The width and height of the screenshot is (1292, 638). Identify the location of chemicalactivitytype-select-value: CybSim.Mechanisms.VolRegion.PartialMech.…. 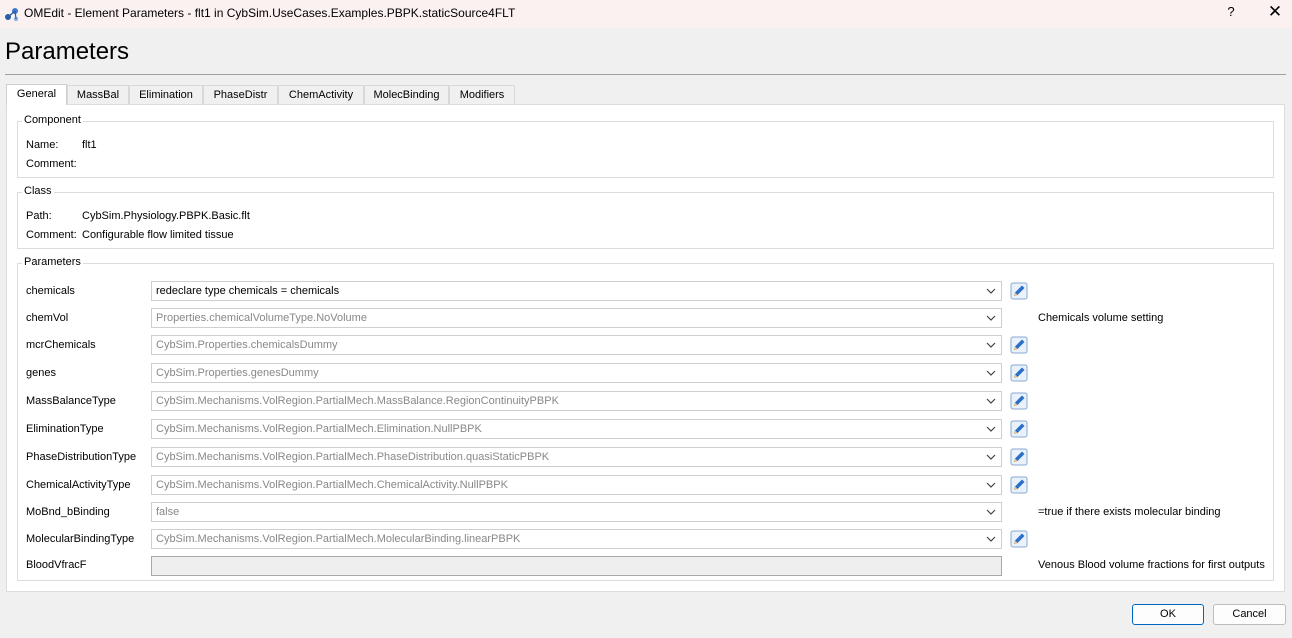
(332, 485).